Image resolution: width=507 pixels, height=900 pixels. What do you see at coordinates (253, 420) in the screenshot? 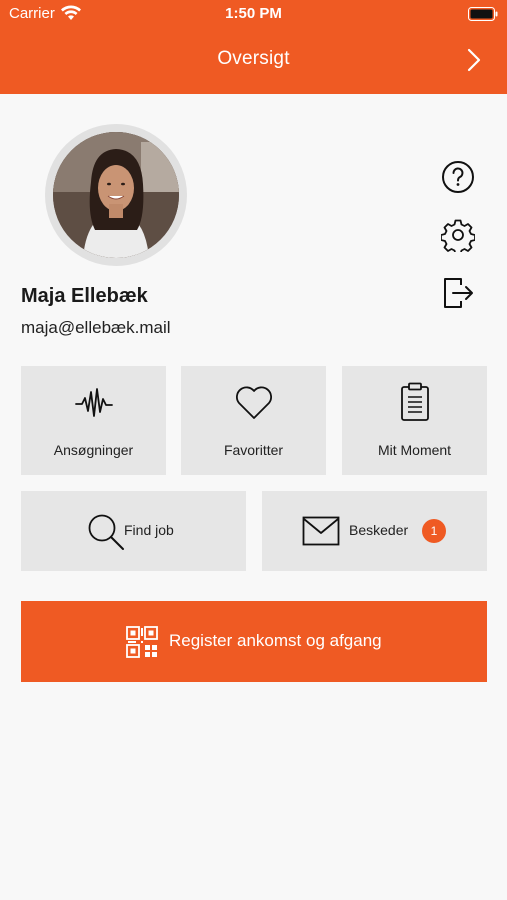
I see `favorites-tile: Favoritter` at bounding box center [253, 420].